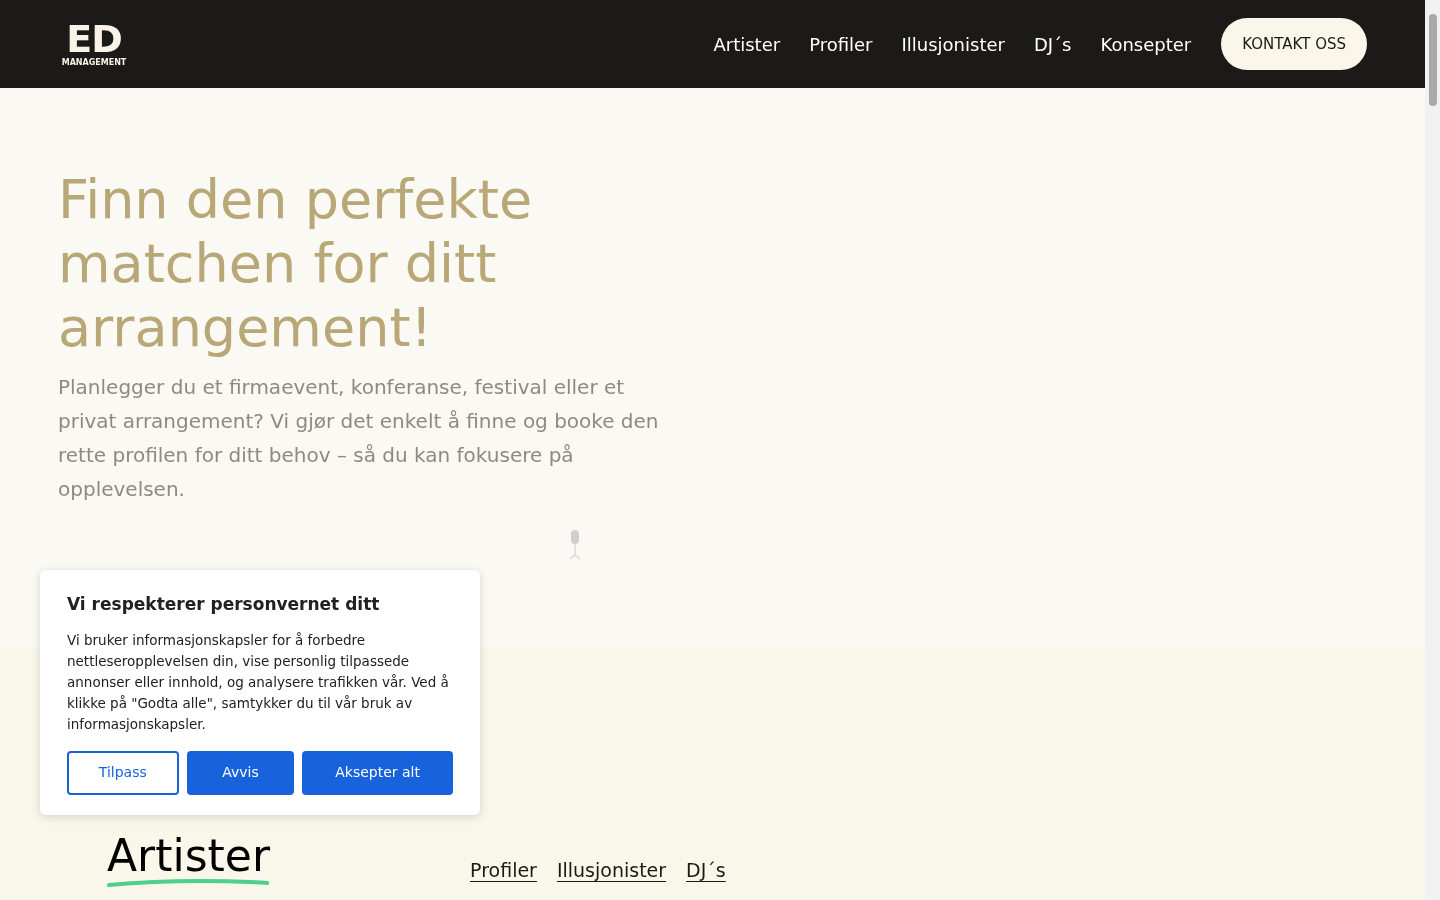 Image resolution: width=1440 pixels, height=900 pixels. I want to click on category-tab: Artister, so click(188, 860).